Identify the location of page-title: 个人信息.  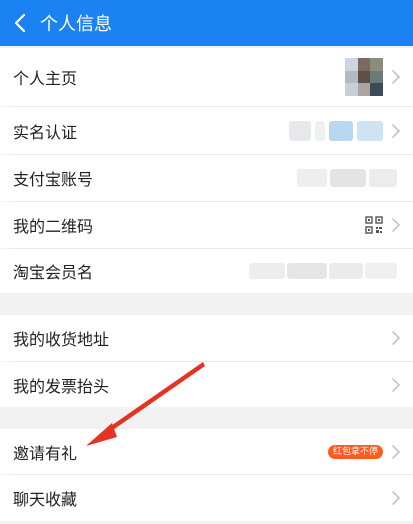
(76, 24).